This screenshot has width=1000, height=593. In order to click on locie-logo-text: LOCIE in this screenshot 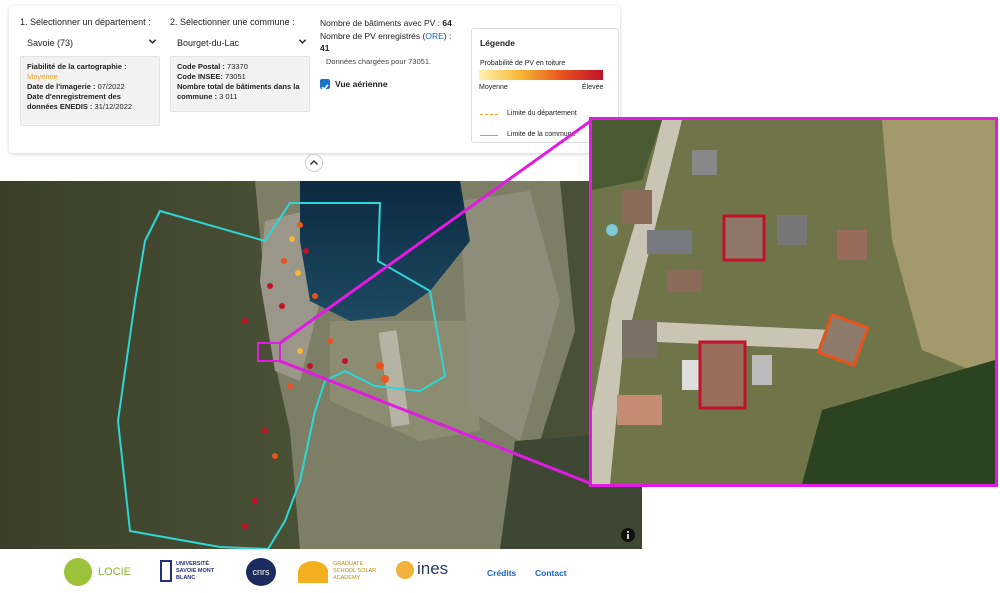, I will do `click(115, 572)`.